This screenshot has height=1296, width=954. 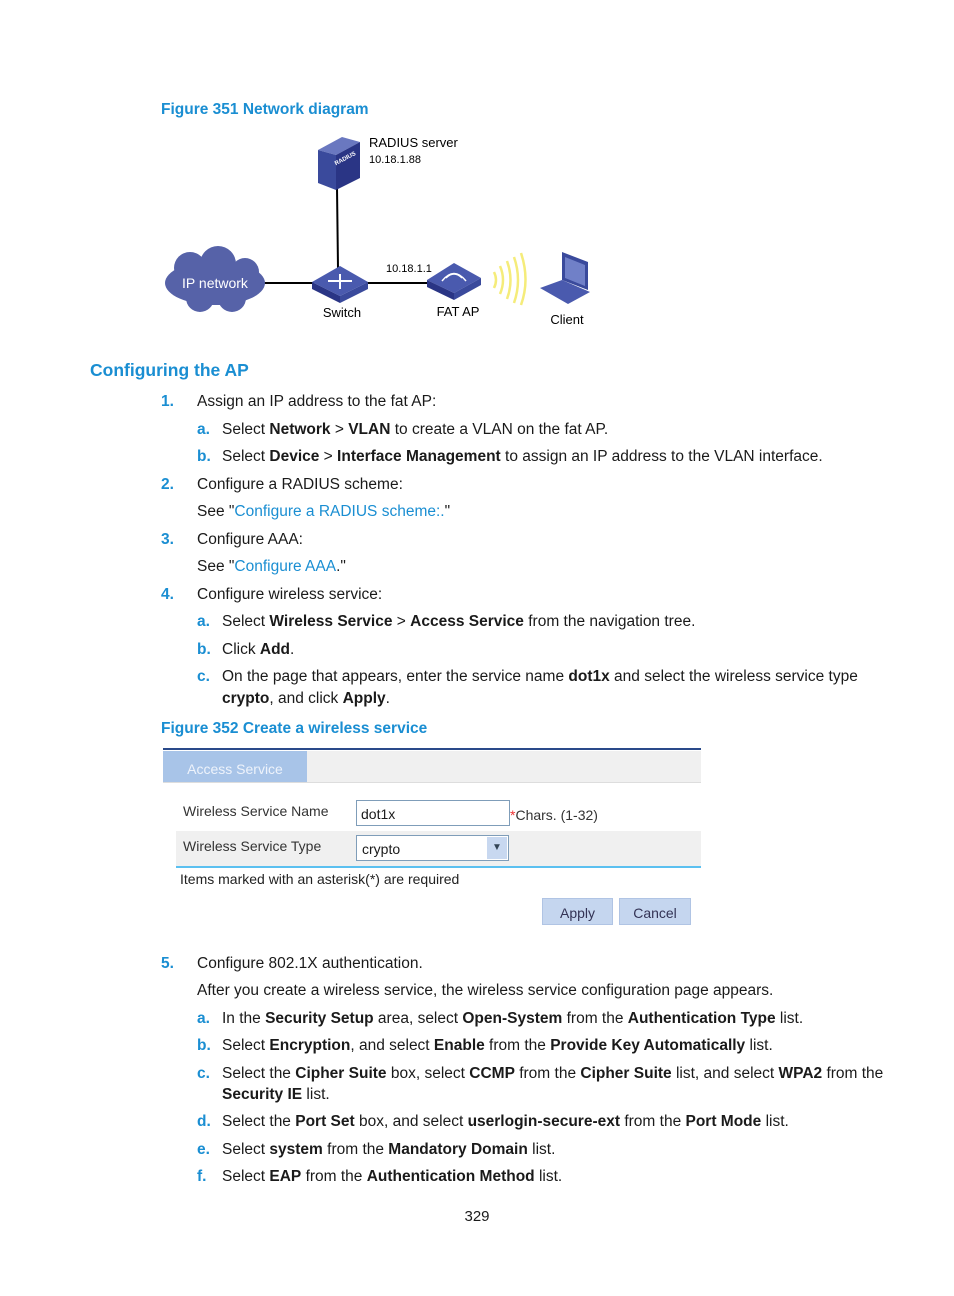 I want to click on cancel-button: Cancel, so click(x=655, y=911).